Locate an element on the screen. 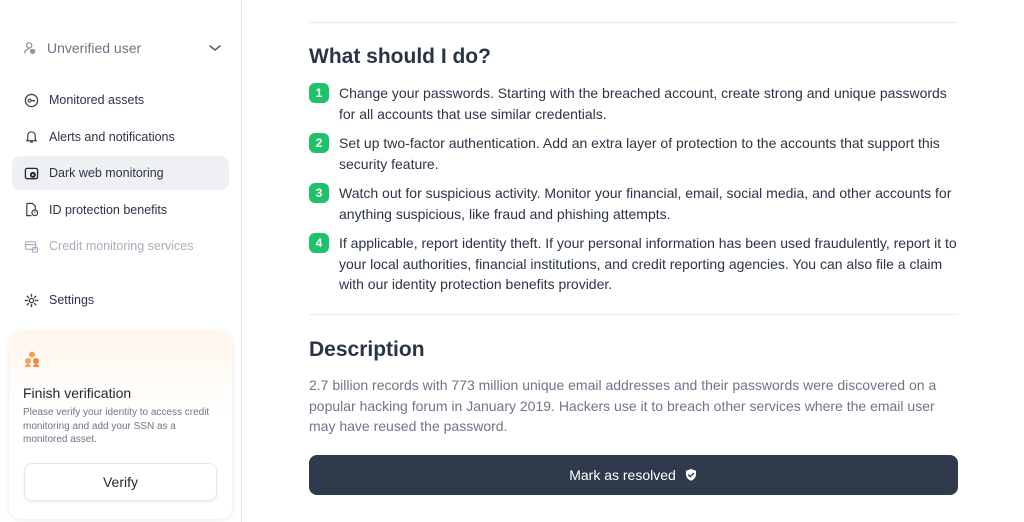  key-icon is located at coordinates (31, 100).